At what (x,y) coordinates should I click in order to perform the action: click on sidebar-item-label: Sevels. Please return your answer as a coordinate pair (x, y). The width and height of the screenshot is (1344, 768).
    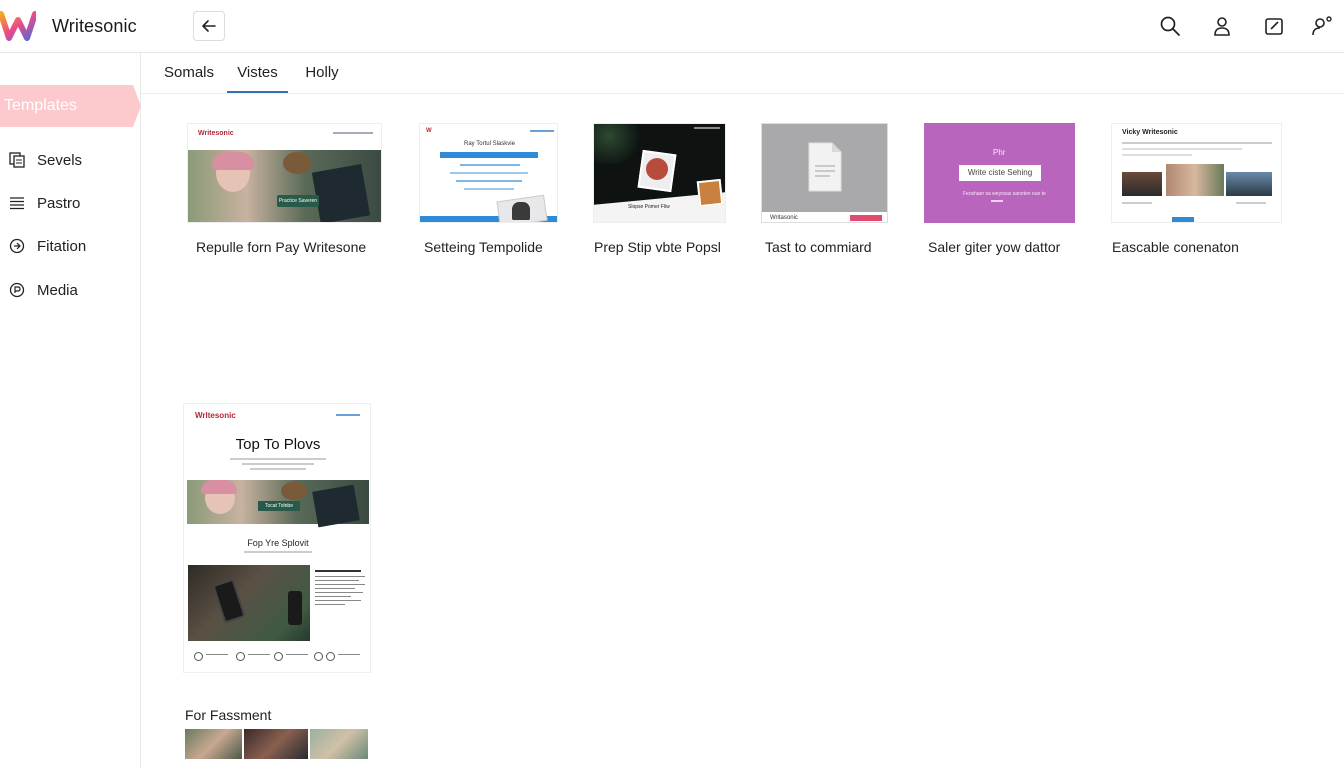
    Looking at the image, I should click on (60, 160).